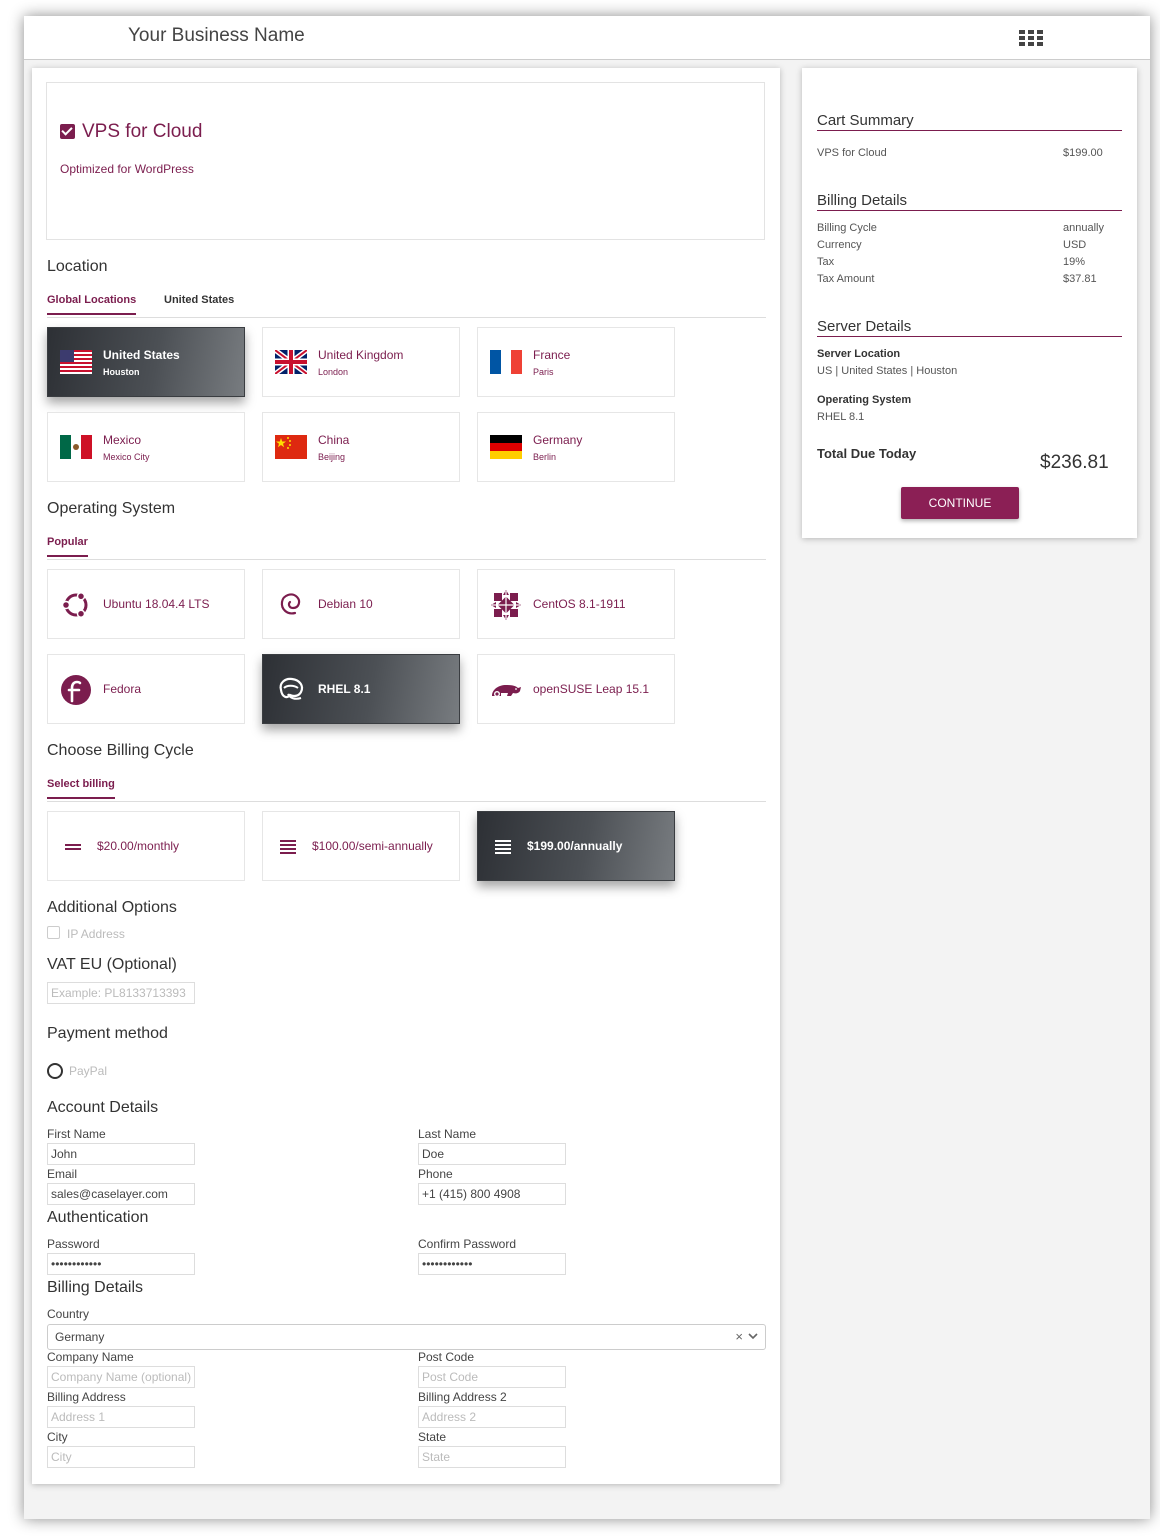 The width and height of the screenshot is (1160, 1536). Describe the element at coordinates (552, 355) in the screenshot. I see `location-name: France` at that location.